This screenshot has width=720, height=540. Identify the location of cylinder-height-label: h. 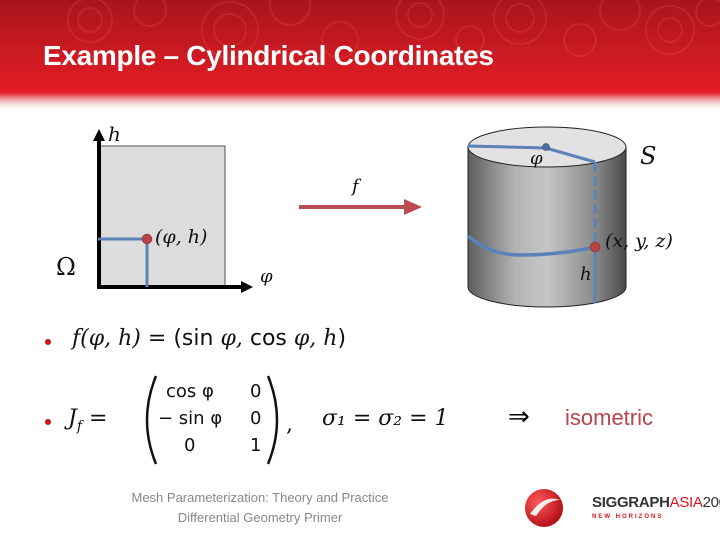
(586, 274).